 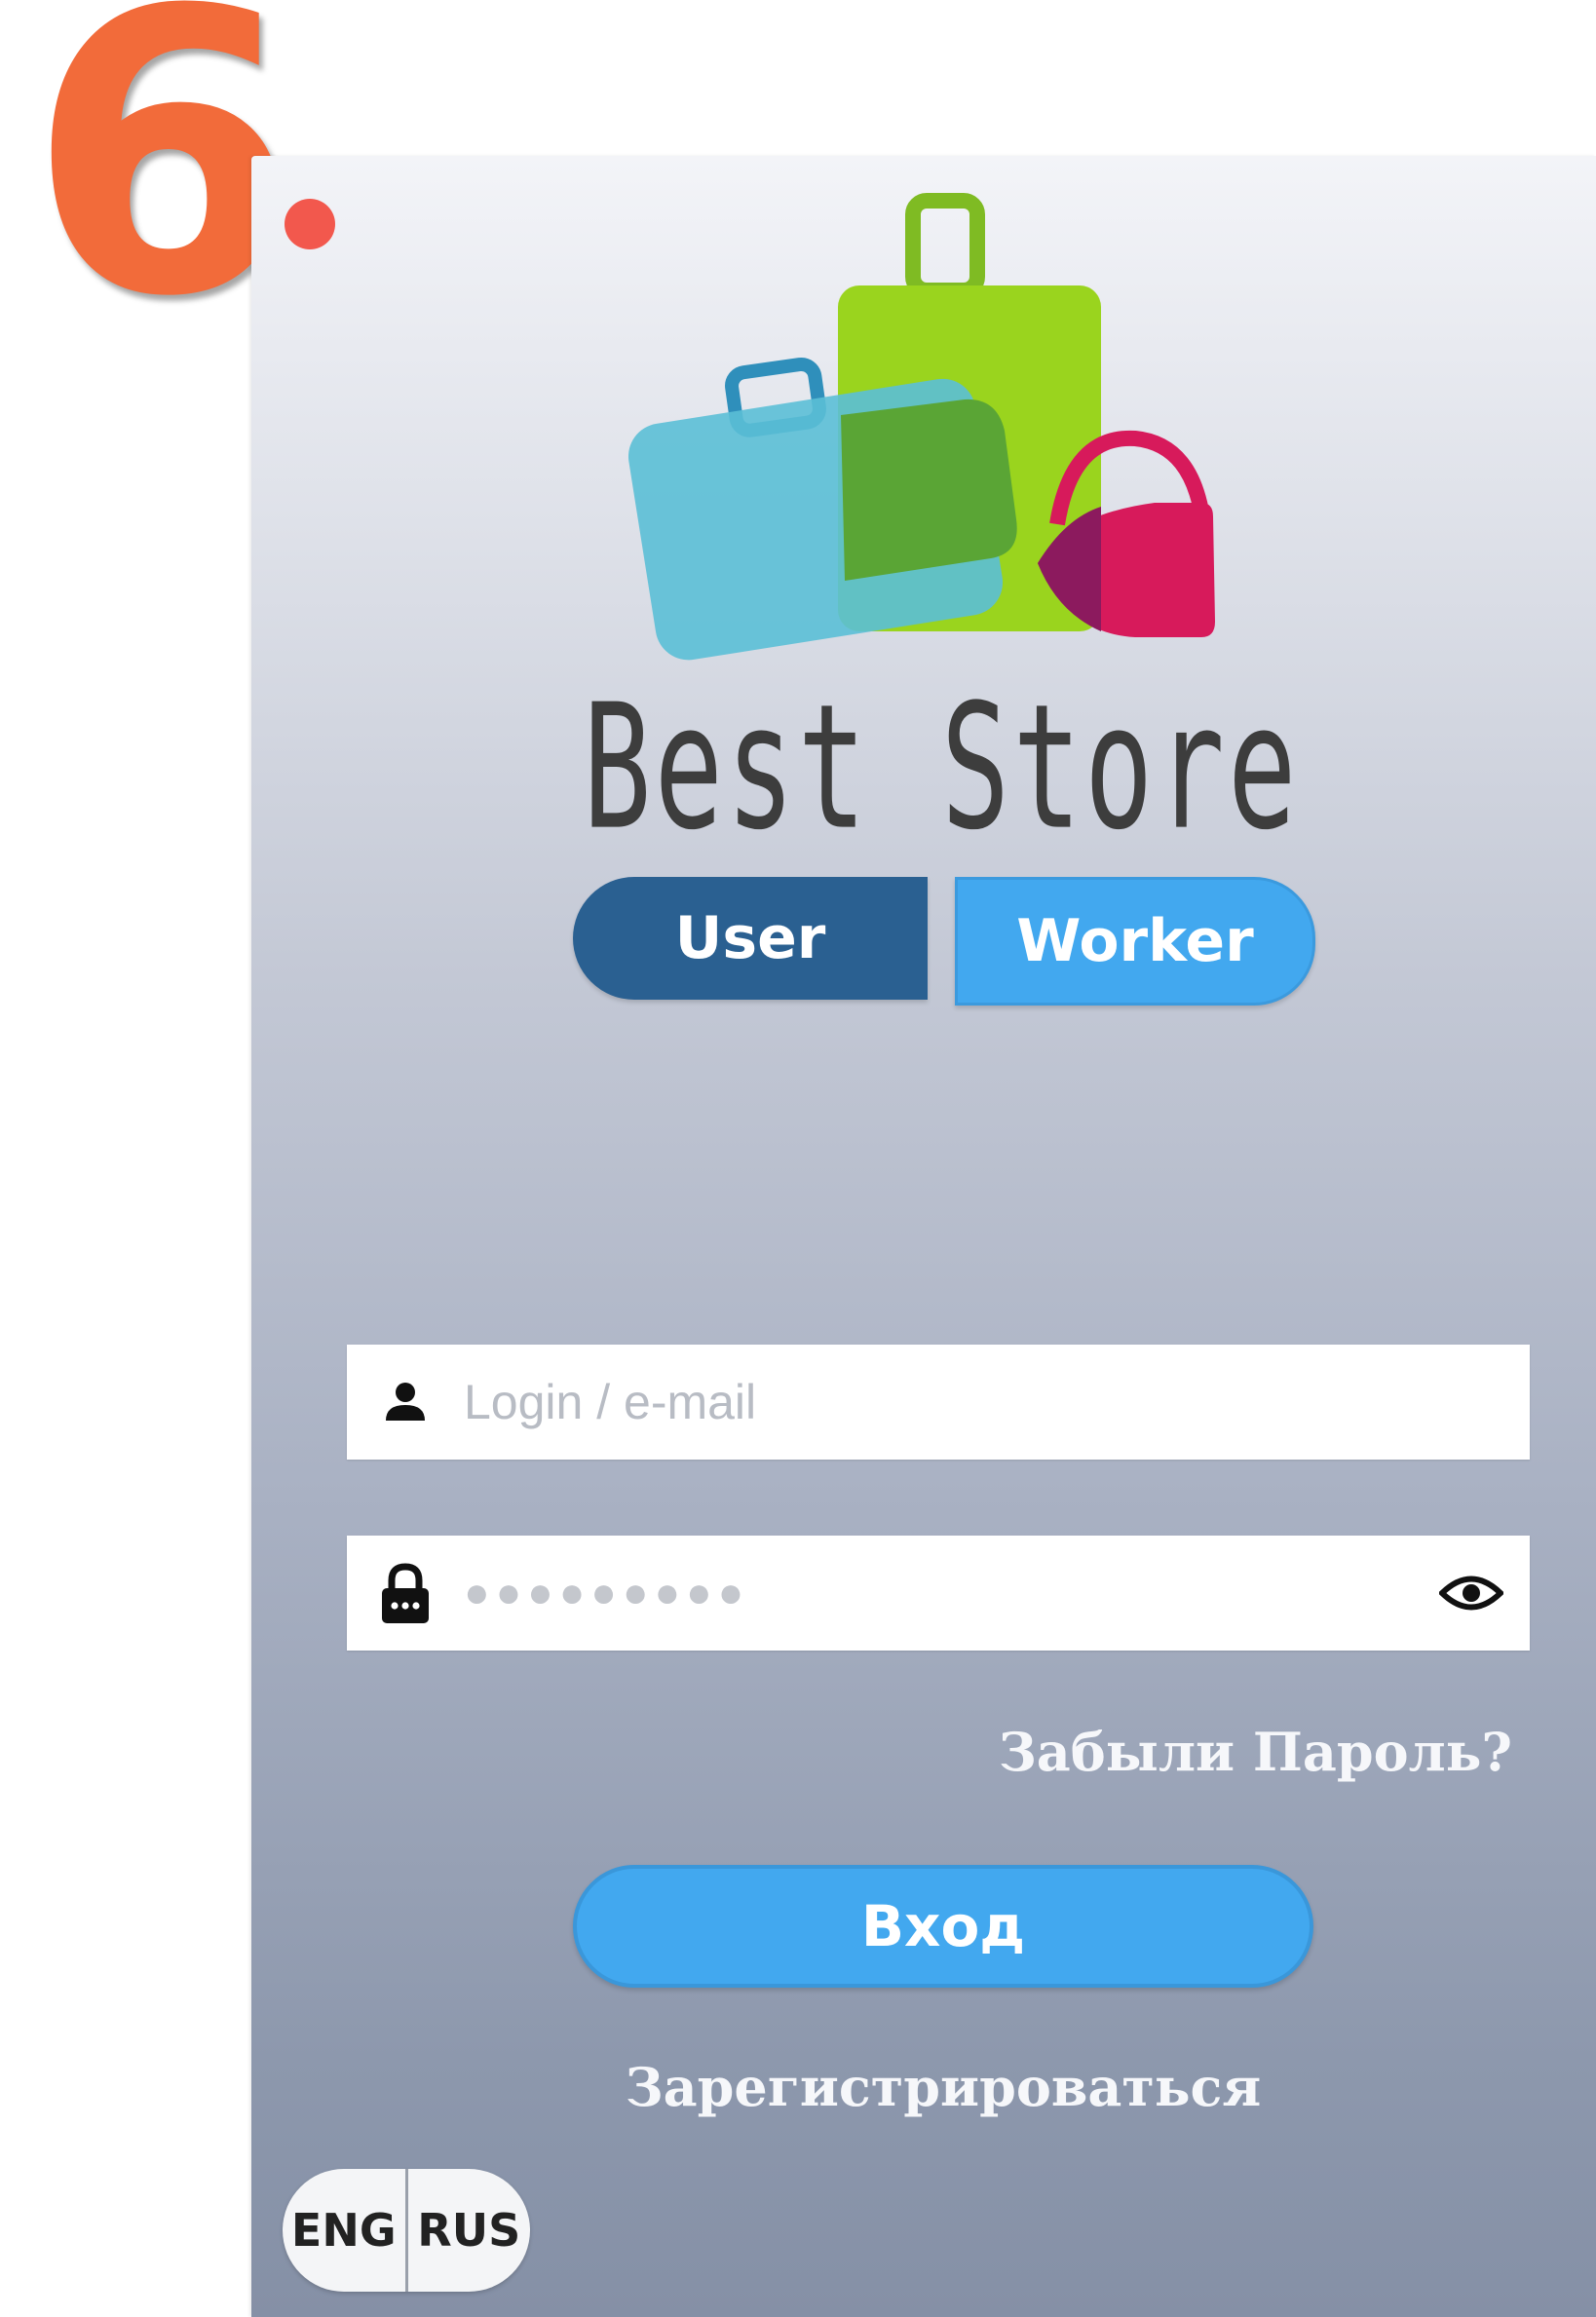 What do you see at coordinates (941, 768) in the screenshot?
I see `brand-name: Best Store` at bounding box center [941, 768].